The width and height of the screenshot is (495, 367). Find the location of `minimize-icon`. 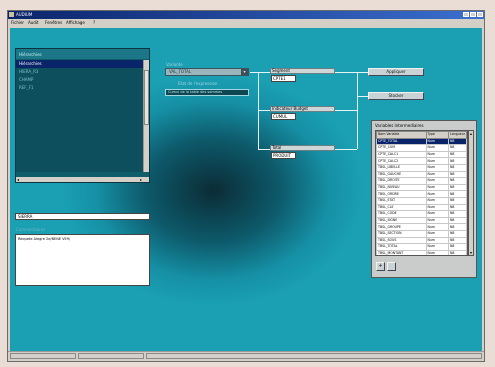

minimize-icon is located at coordinates (466, 14).